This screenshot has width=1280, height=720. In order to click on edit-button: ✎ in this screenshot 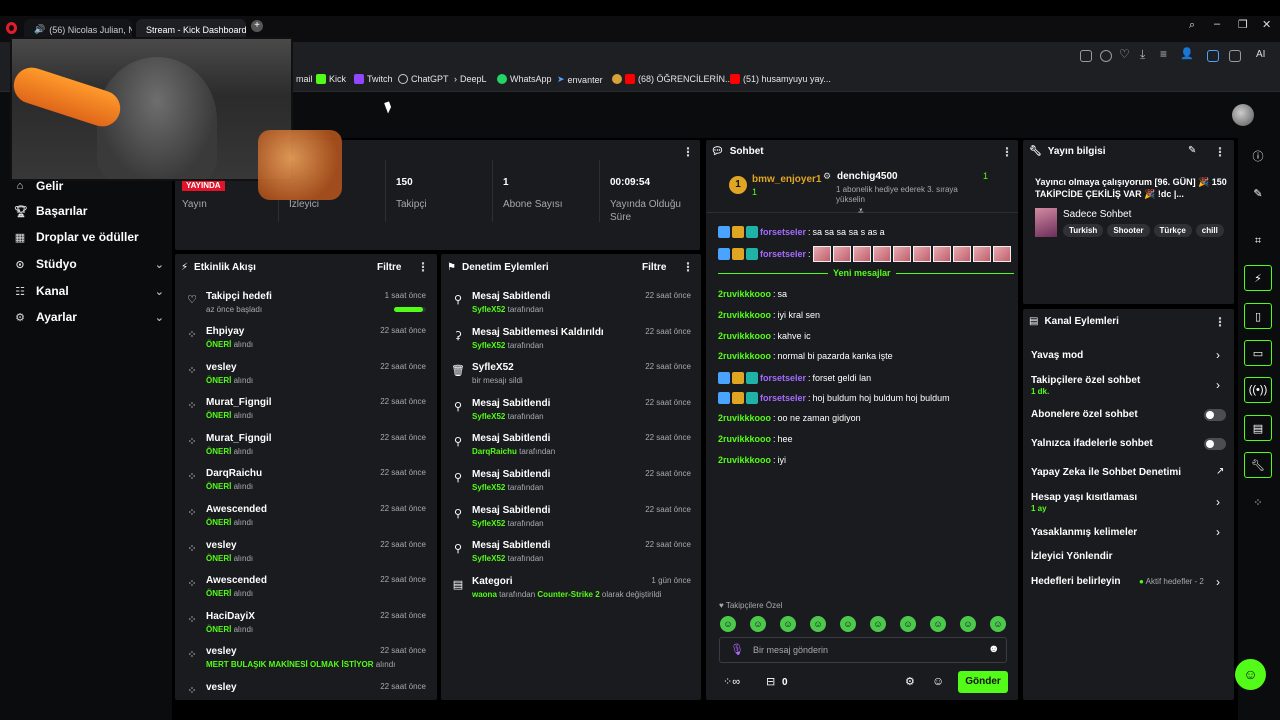, I will do `click(1258, 193)`.